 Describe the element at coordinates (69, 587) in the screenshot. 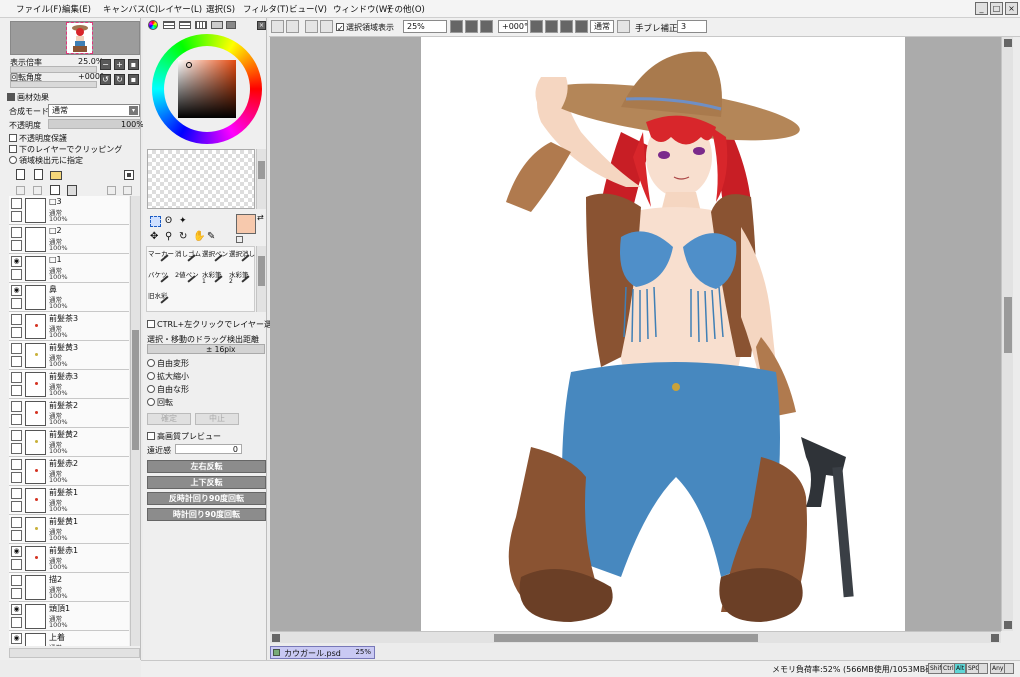

I see `layer-row: 描2 通常 100%` at that location.